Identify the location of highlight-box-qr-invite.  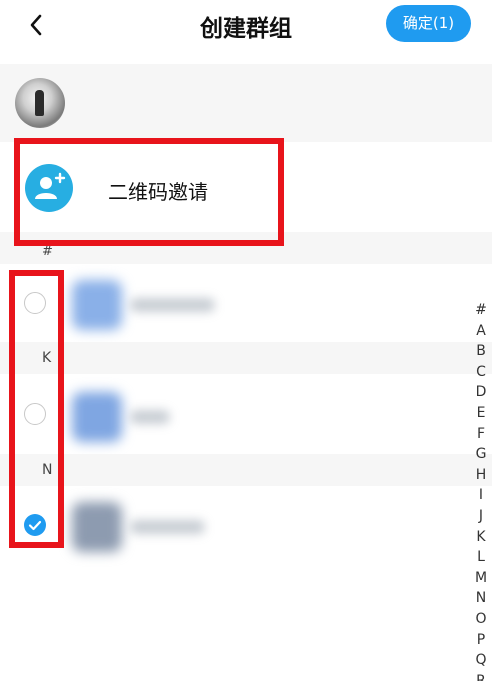
(149, 192).